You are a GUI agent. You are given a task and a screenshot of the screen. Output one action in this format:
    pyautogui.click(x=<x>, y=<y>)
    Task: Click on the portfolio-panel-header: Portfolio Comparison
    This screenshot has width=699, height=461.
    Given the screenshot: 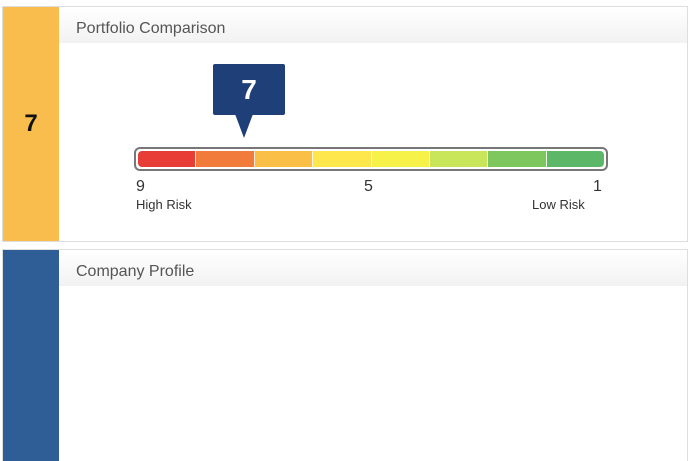 What is the action you would take?
    pyautogui.click(x=373, y=25)
    